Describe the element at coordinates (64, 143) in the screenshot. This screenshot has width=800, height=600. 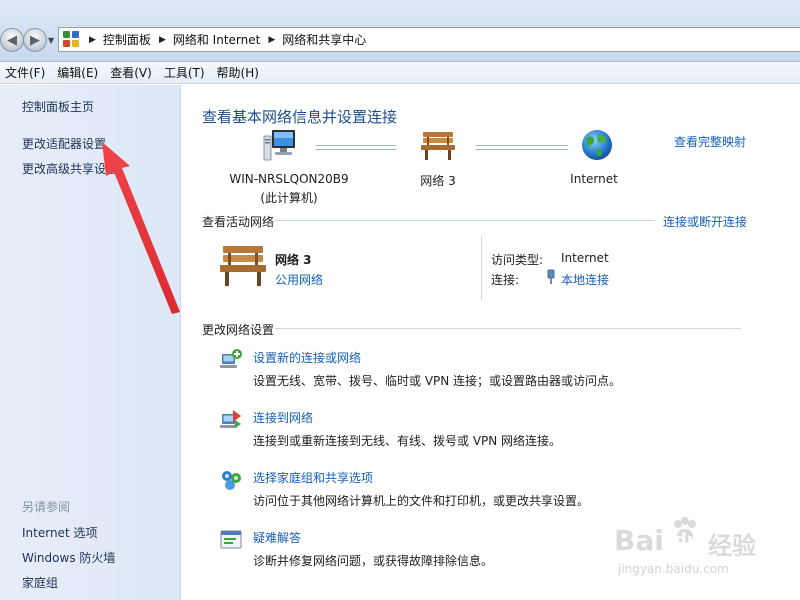
I see `sidebar-item-change-adapter-settings: 更改适配器设置` at that location.